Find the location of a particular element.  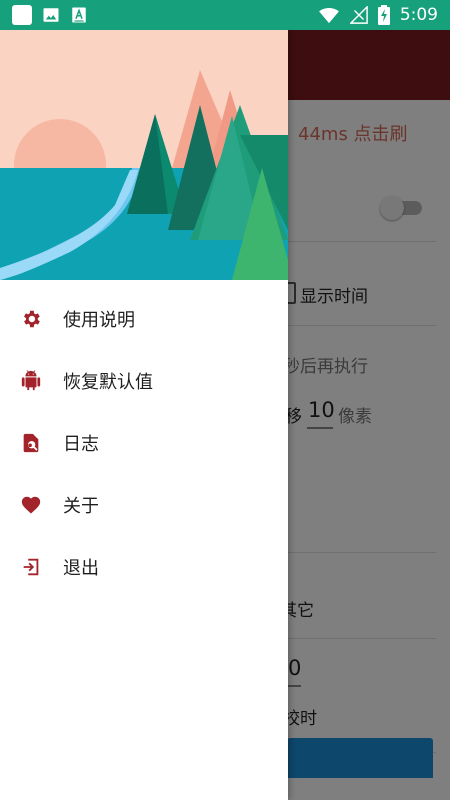

system-icons: 5:09 is located at coordinates (384, 15).